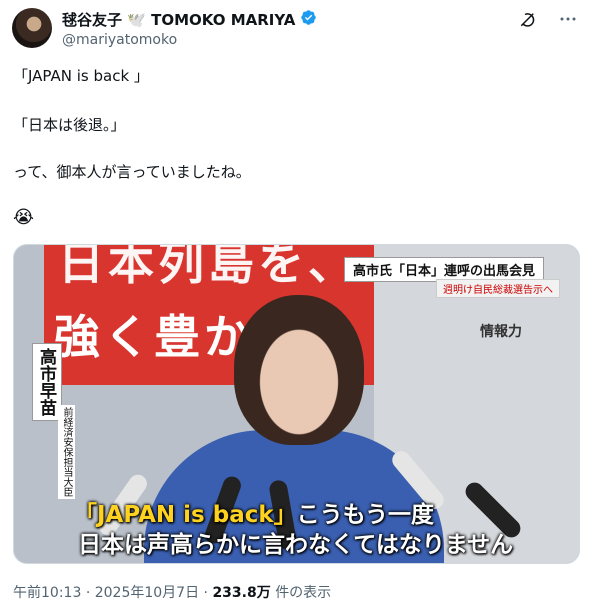 Image resolution: width=591 pixels, height=614 pixels. I want to click on crying-emoji: 😭, so click(24, 217).